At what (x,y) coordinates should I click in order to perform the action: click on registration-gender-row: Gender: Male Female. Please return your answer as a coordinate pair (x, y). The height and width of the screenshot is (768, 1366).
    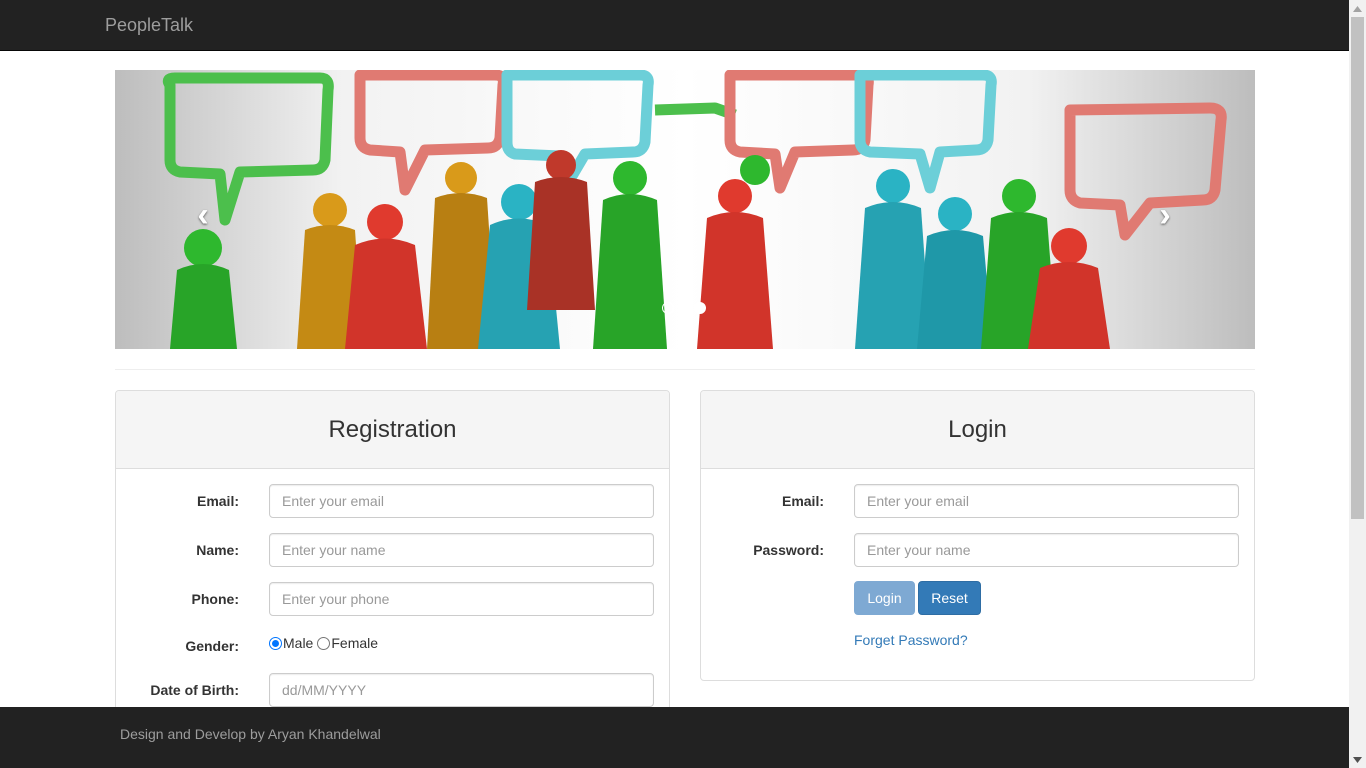
    Looking at the image, I should click on (393, 645).